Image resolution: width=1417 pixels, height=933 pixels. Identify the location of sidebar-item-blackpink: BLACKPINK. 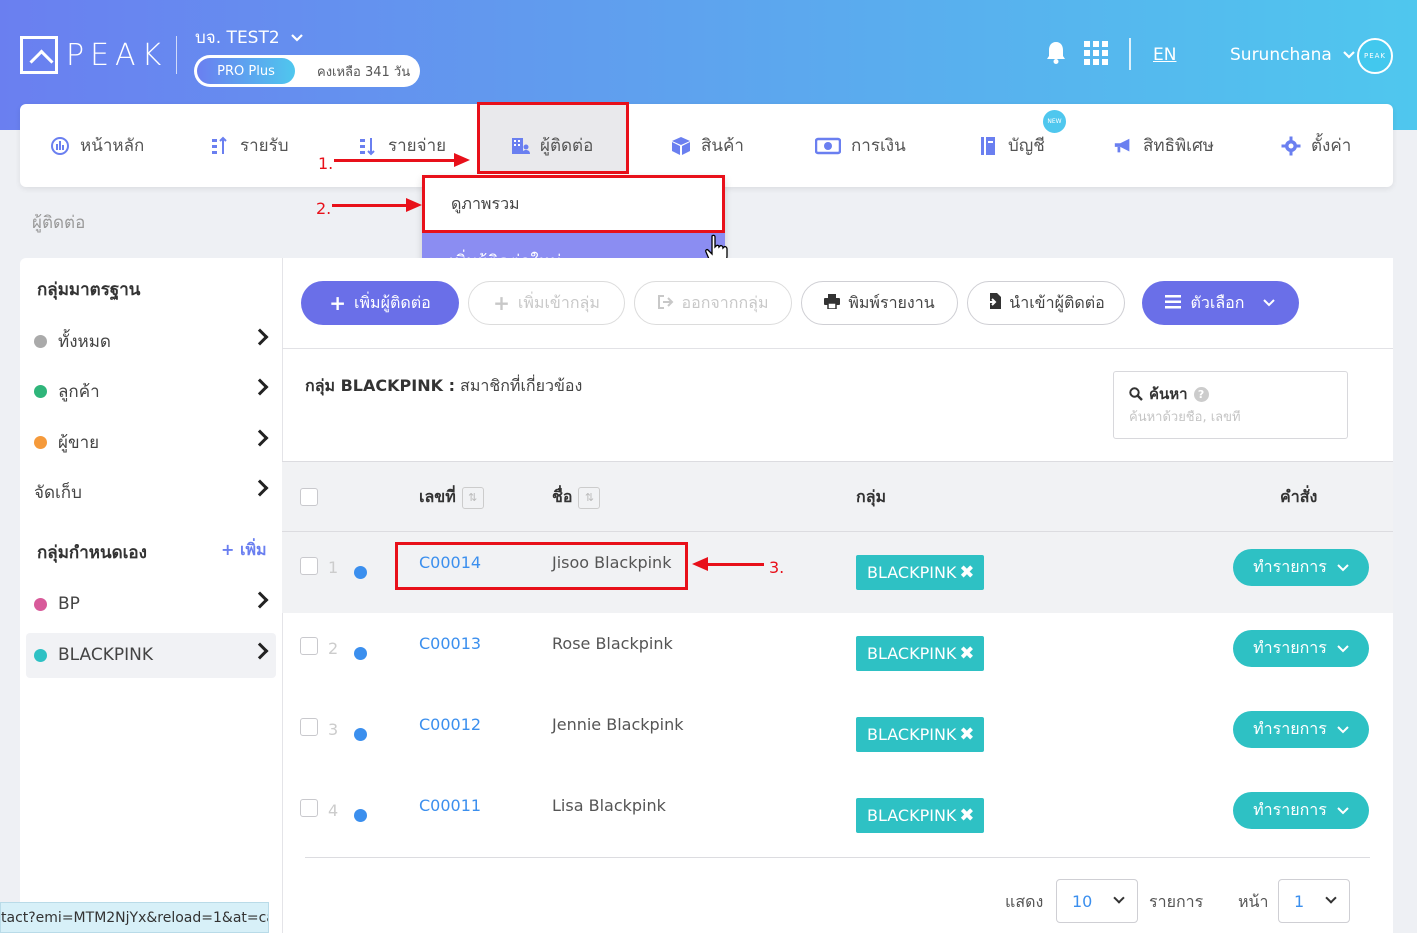
(152, 655).